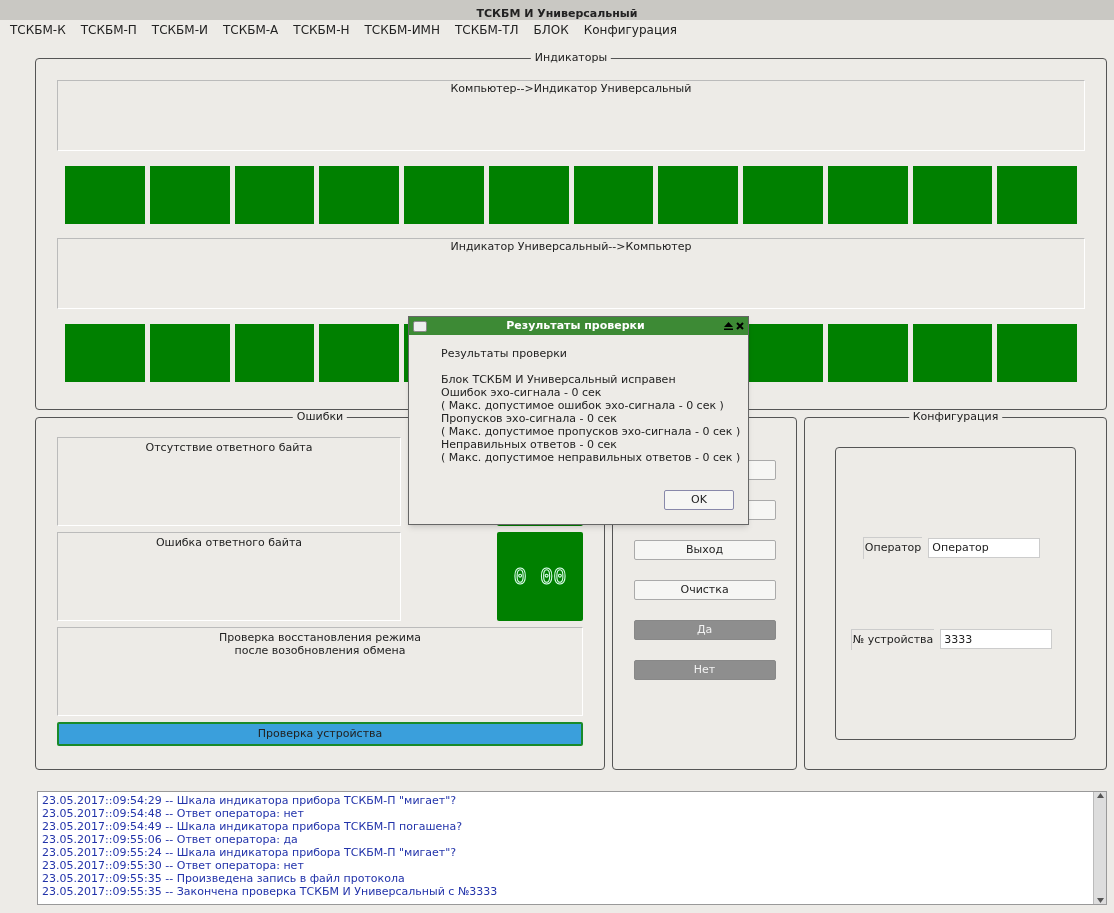  Describe the element at coordinates (571, 89) in the screenshot. I see `channel-label: Компьютер-->Индикатор Универсальный` at that location.